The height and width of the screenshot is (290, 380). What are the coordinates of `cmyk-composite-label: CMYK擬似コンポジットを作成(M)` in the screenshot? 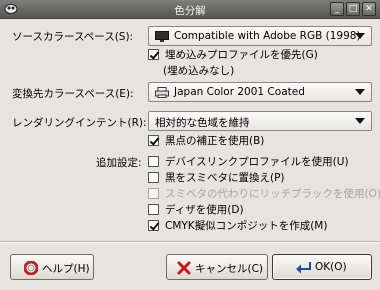 It's located at (246, 226).